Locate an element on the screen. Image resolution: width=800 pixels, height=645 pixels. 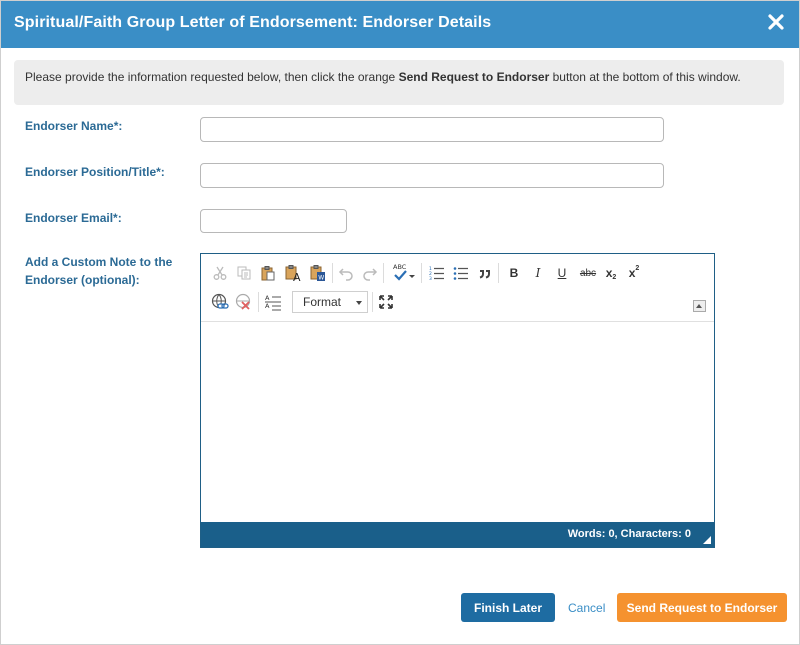
send-request-button: Send Request to Endorser is located at coordinates (702, 607).